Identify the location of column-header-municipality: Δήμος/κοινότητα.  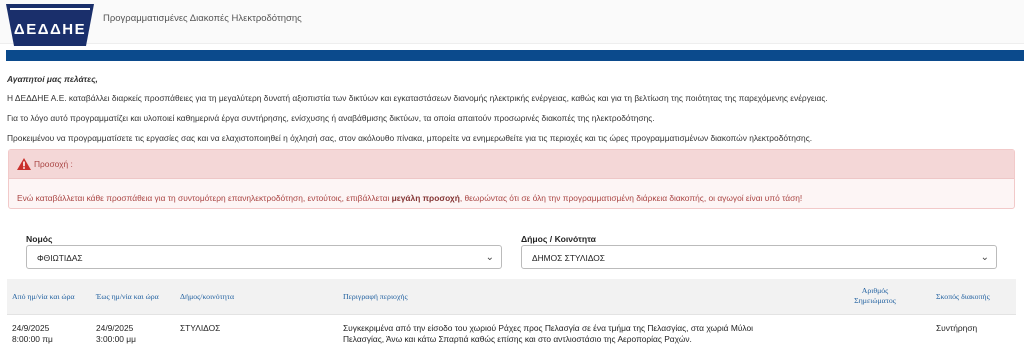
(207, 296).